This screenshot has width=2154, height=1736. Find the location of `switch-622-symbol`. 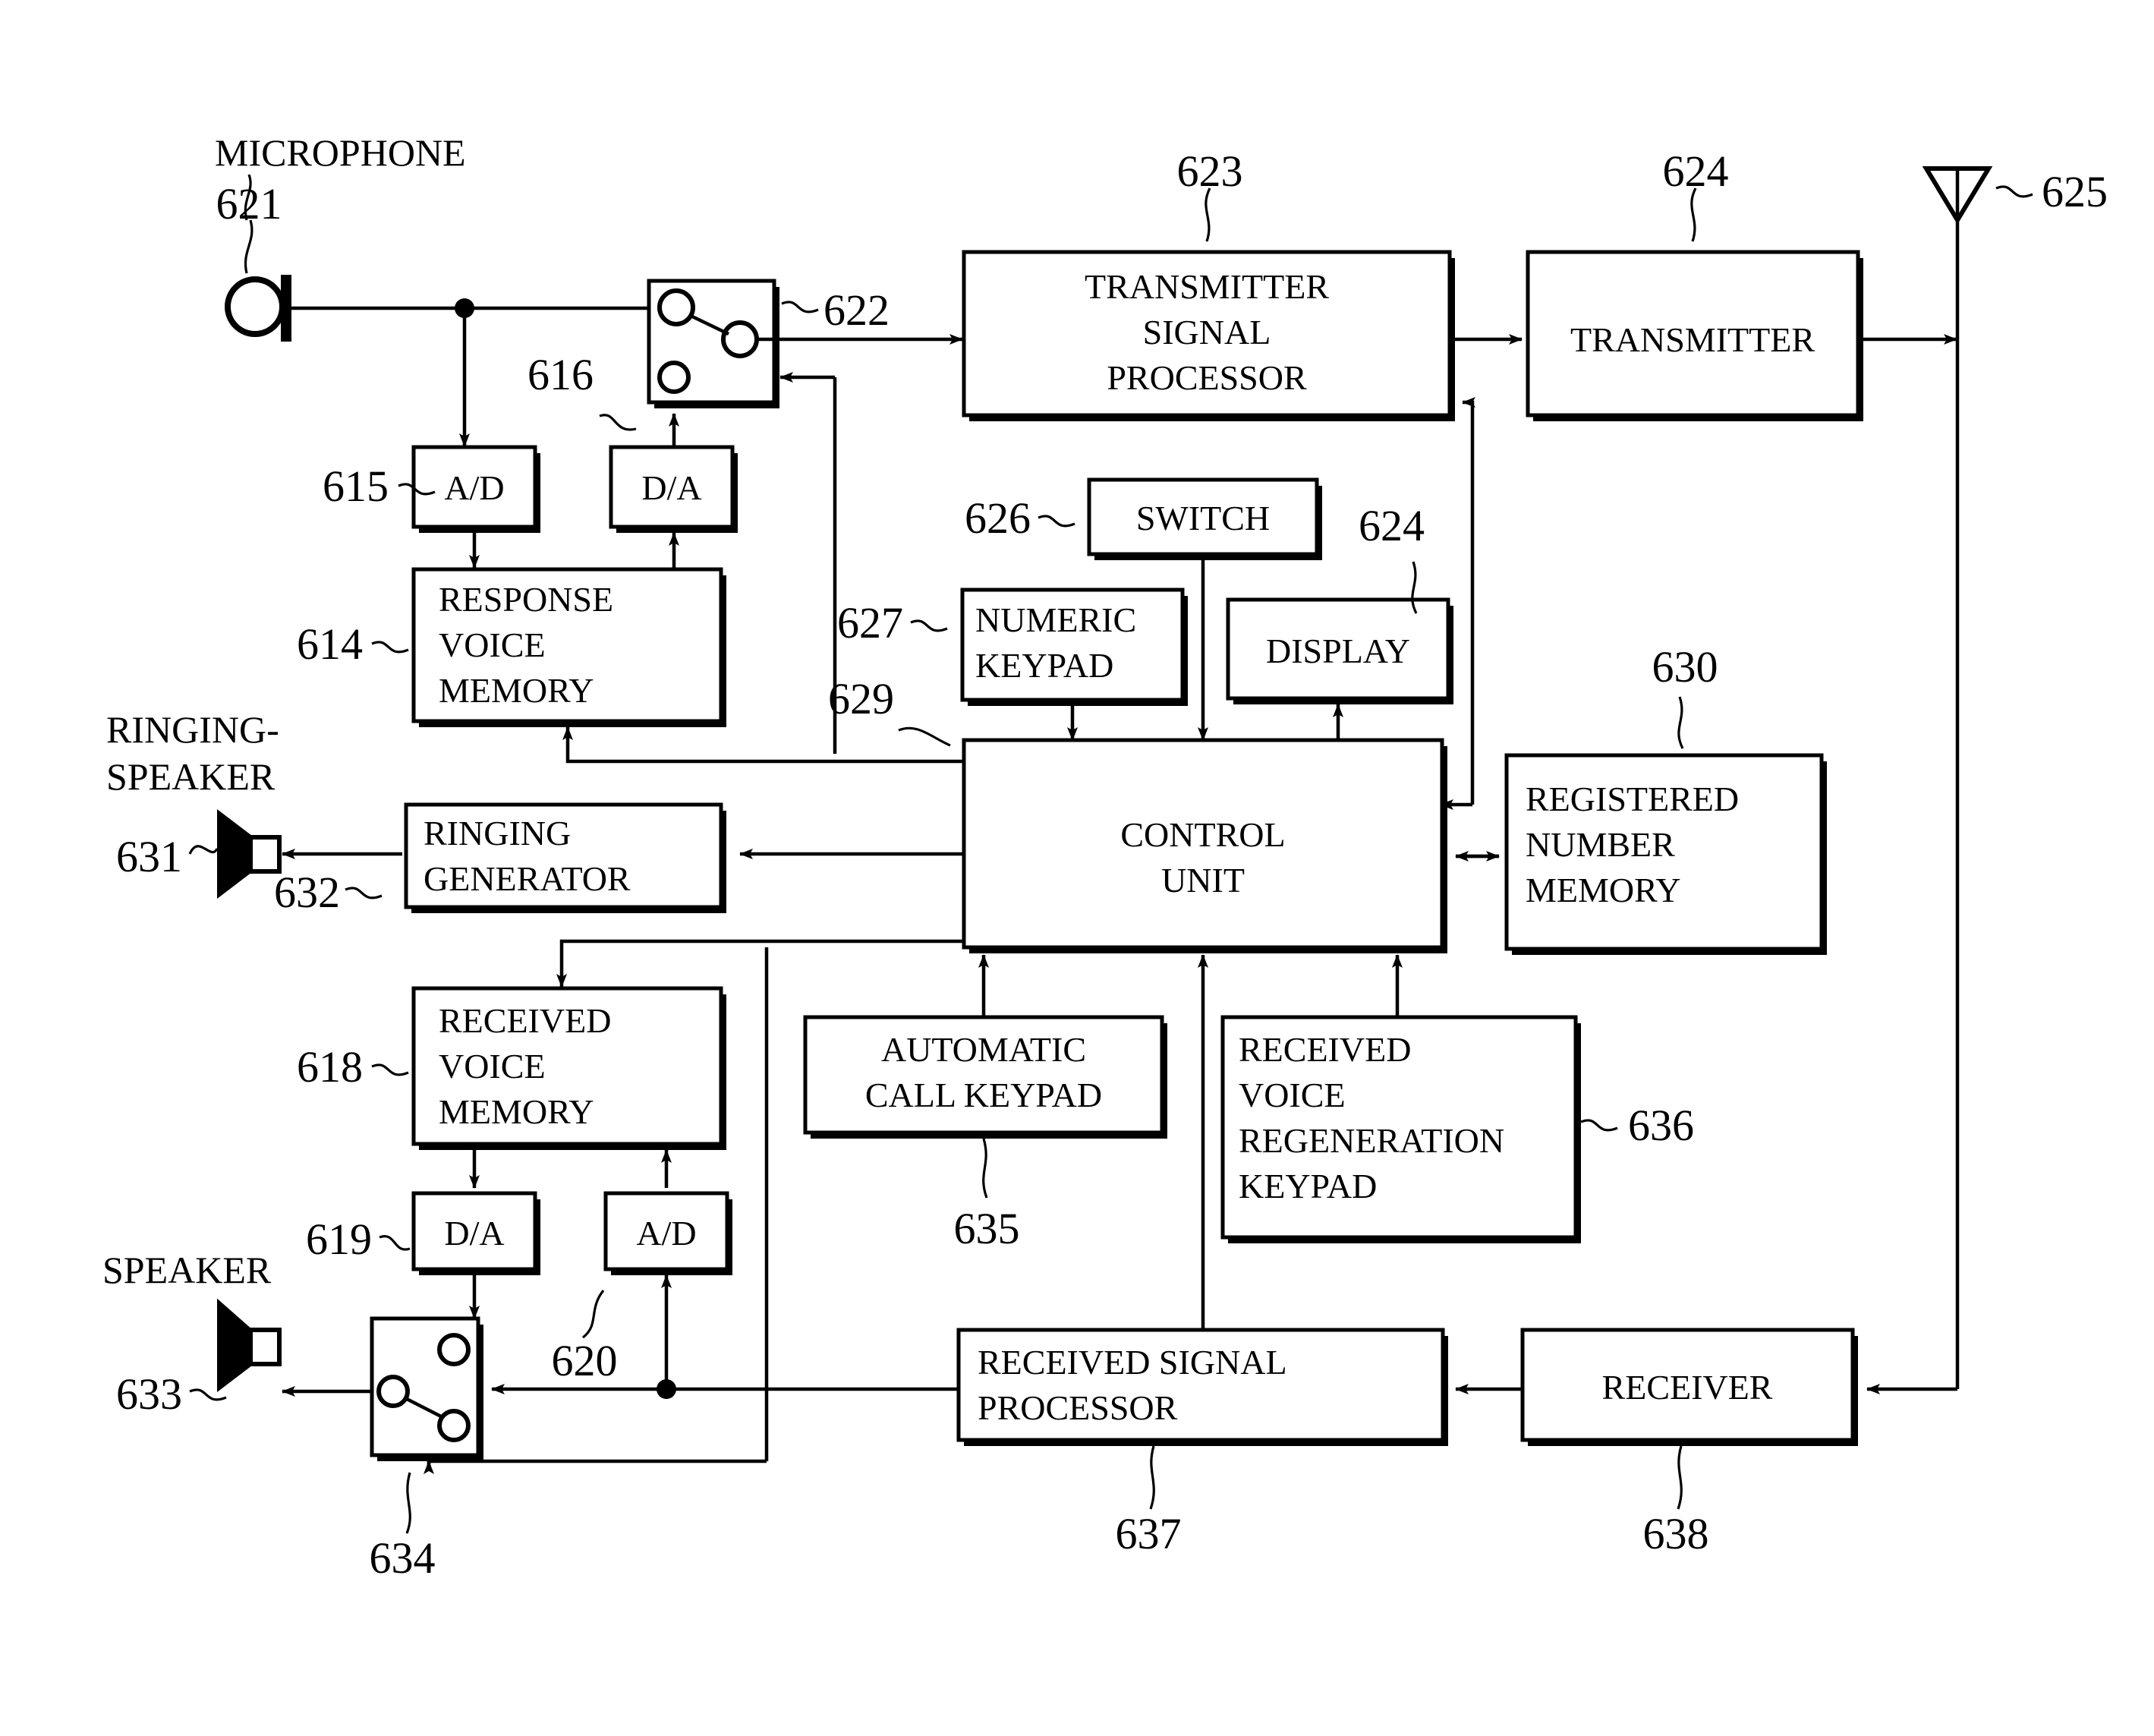

switch-622-symbol is located at coordinates (713, 343).